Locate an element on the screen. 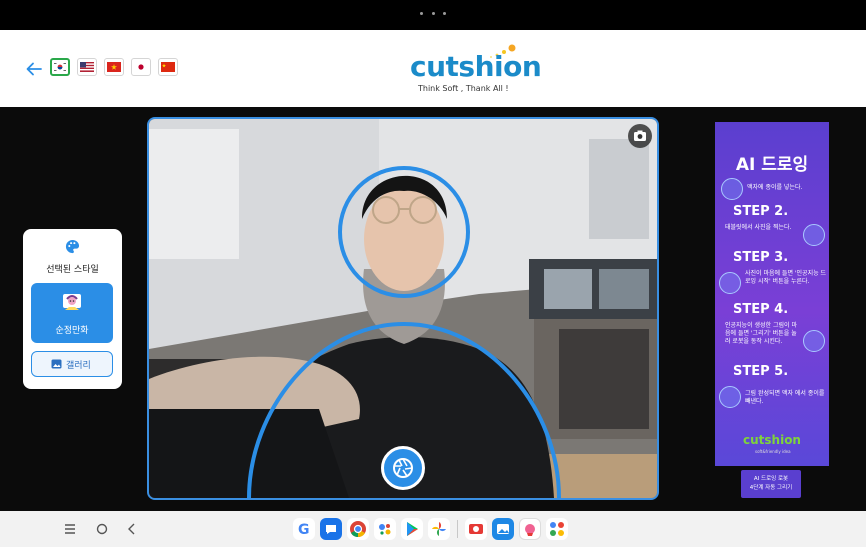 The height and width of the screenshot is (547, 866). style-panel: 선택된 스타일 순정만화 갤러리 is located at coordinates (72, 309).